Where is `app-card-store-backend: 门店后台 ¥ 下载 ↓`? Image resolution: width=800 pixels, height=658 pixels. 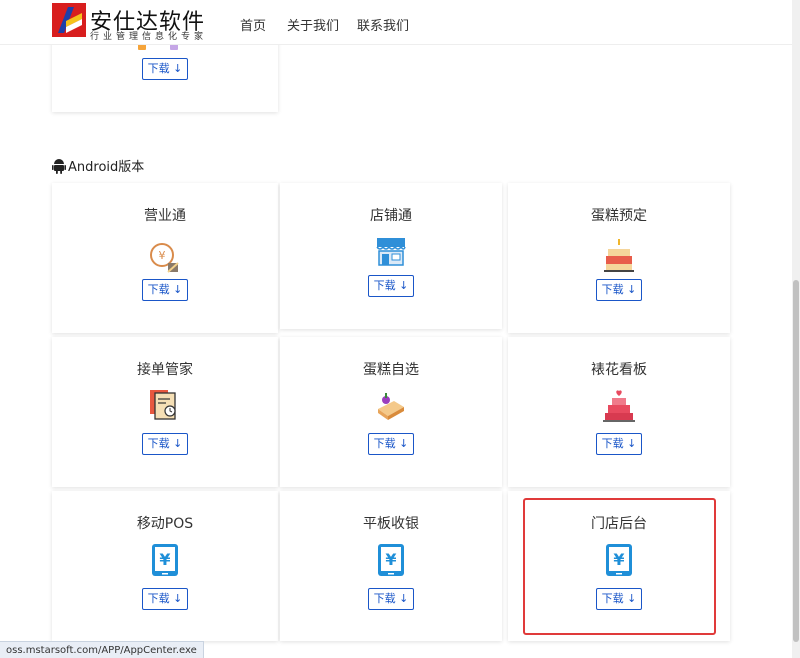
app-card-store-backend: 门店后台 ¥ 下载 ↓ is located at coordinates (619, 566).